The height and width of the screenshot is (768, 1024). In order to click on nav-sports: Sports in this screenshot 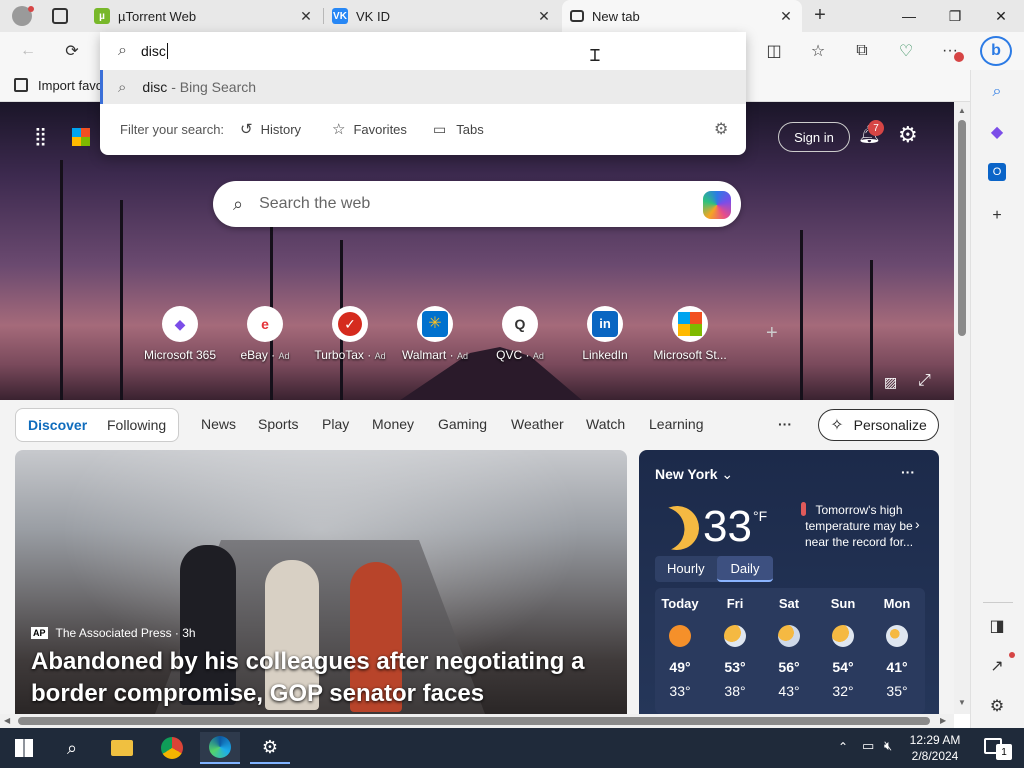, I will do `click(278, 424)`.